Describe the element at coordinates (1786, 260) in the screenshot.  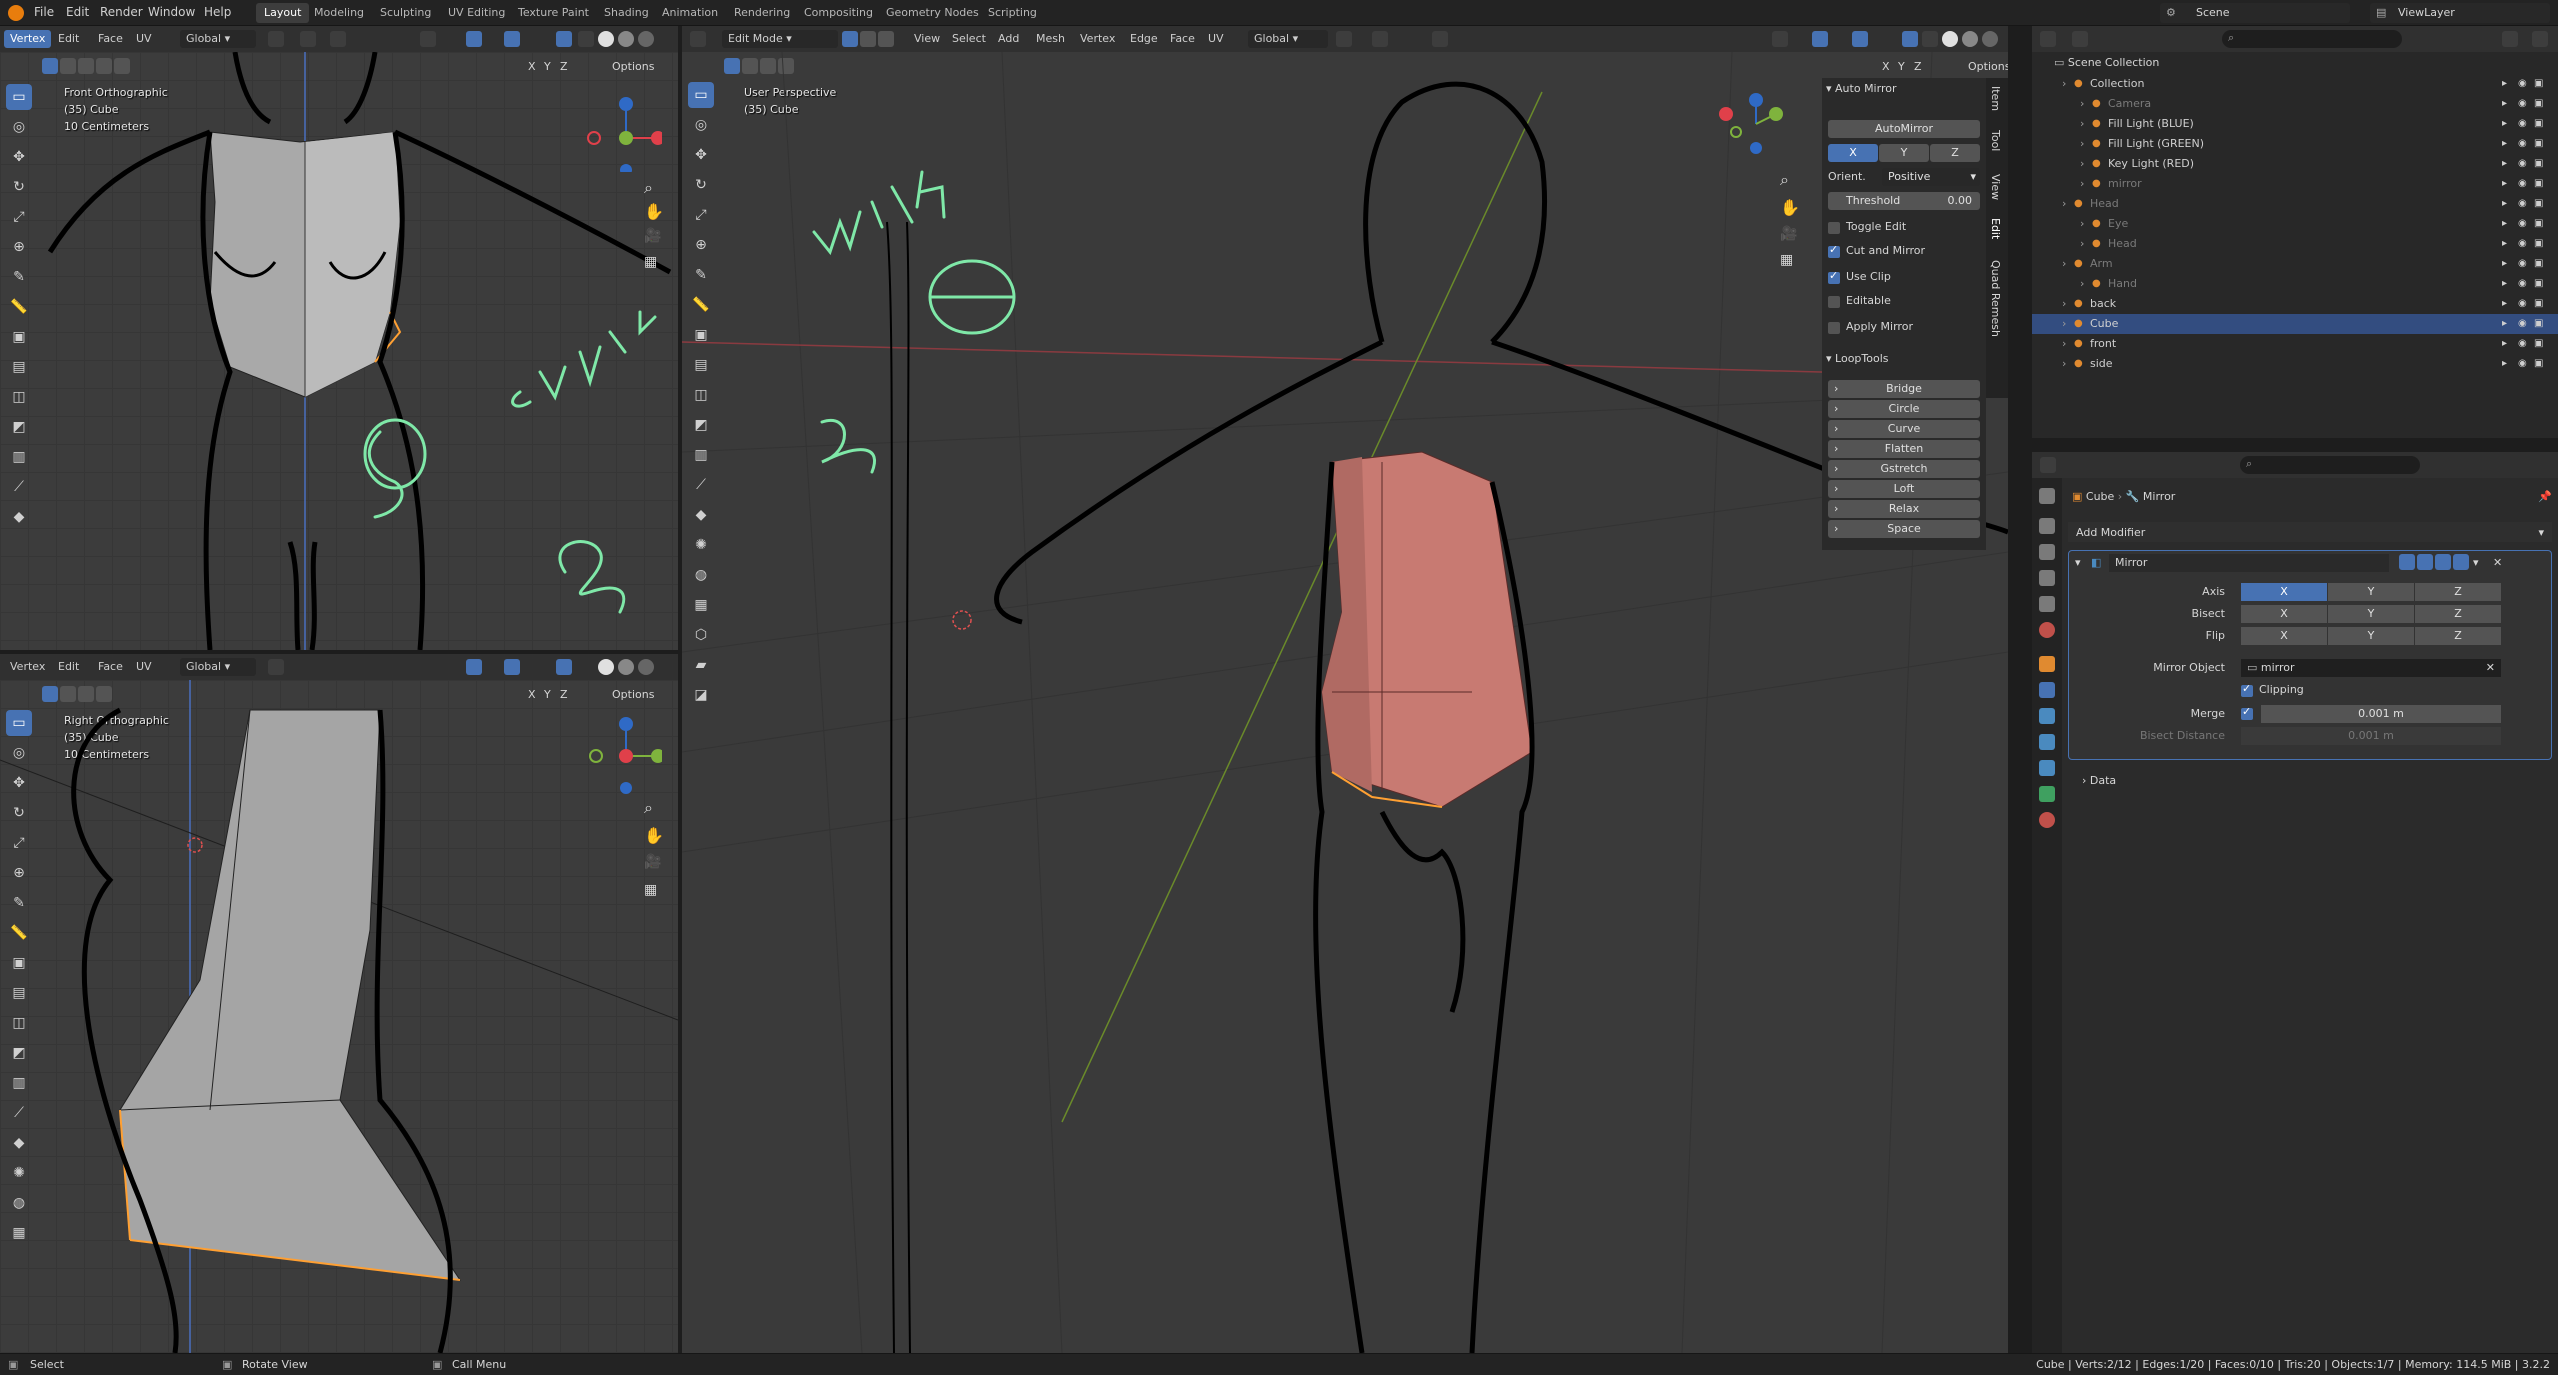
I see `ortho-grid-icon: ▦` at that location.